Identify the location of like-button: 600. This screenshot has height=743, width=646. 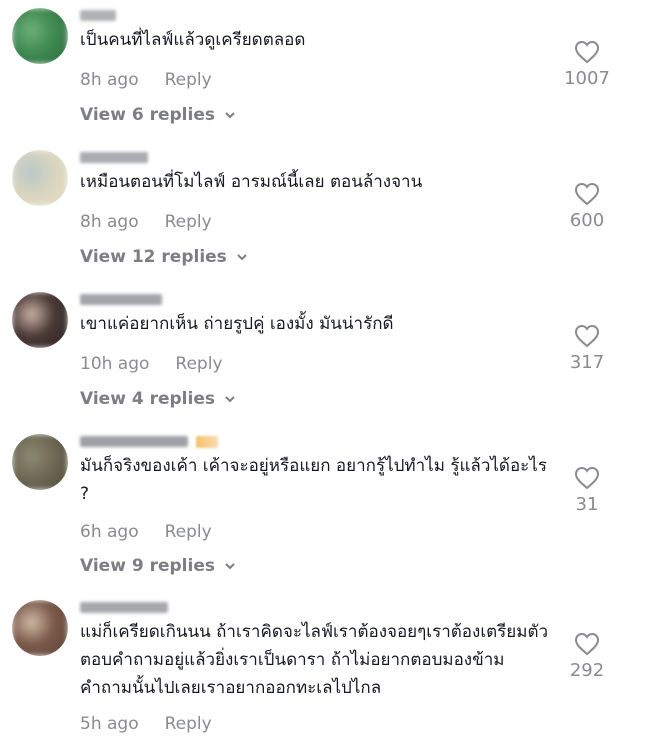
(587, 206).